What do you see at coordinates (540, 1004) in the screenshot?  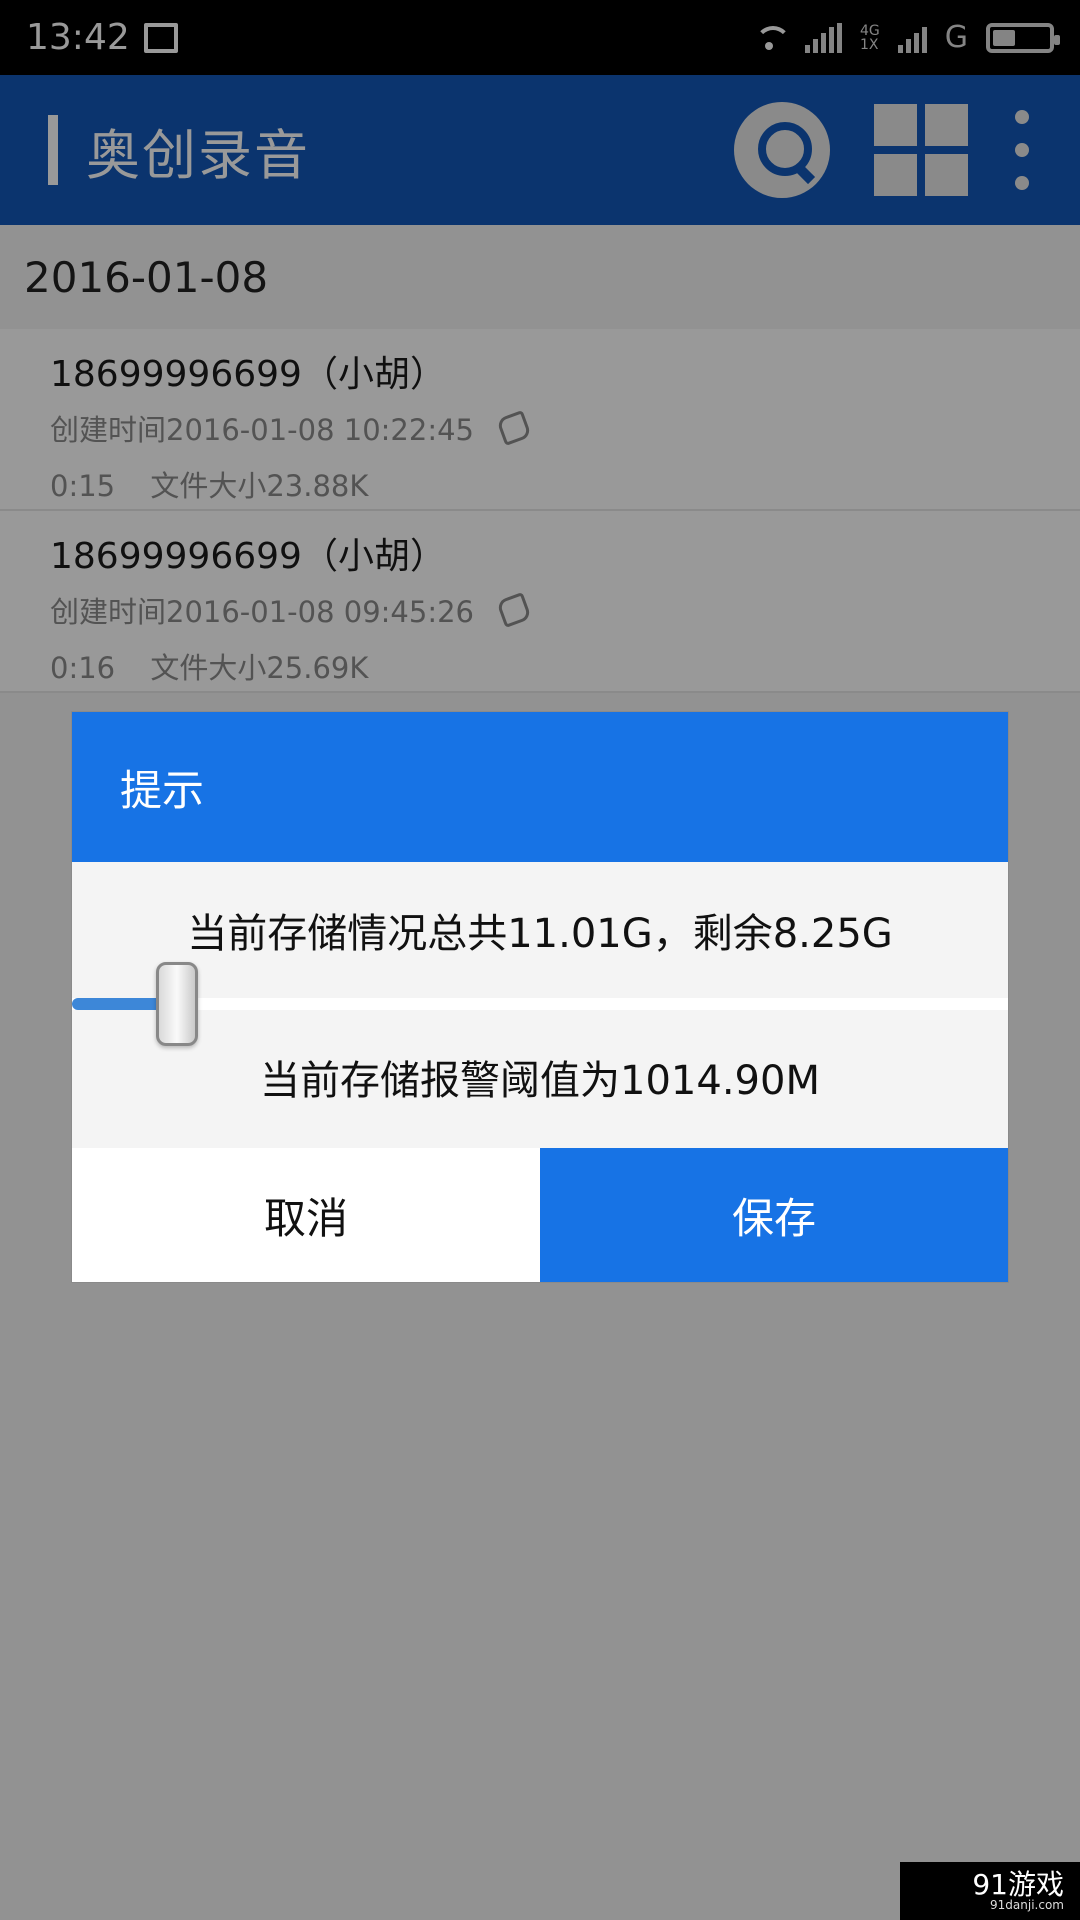 I see `threshold-slider` at bounding box center [540, 1004].